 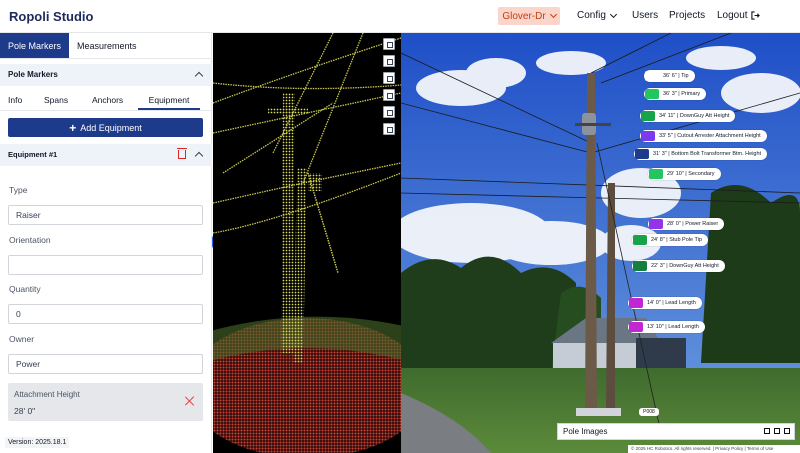 What do you see at coordinates (676, 76) in the screenshot?
I see `marker-label: 36' 6" | Tip` at bounding box center [676, 76].